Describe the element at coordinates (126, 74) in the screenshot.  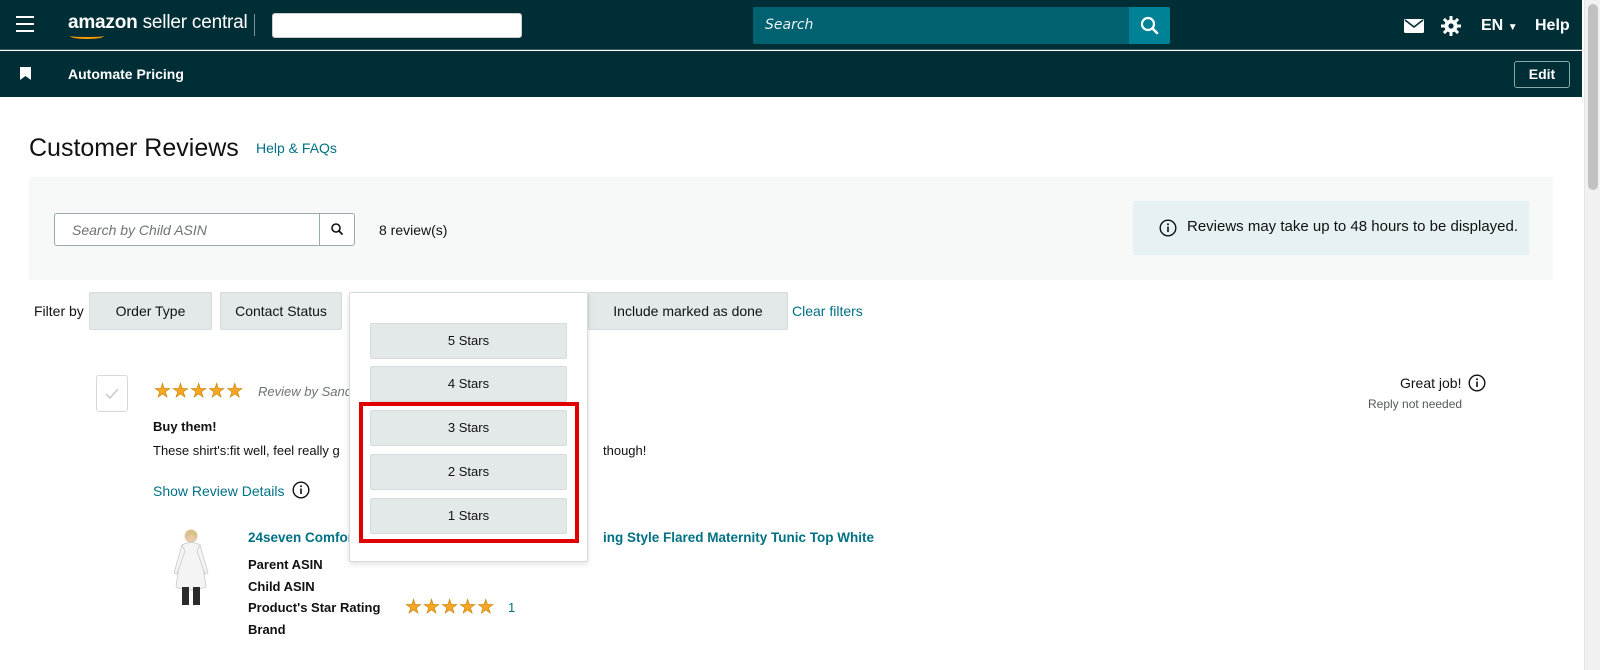
I see `automate-pricing-link: Automate Pricing` at that location.